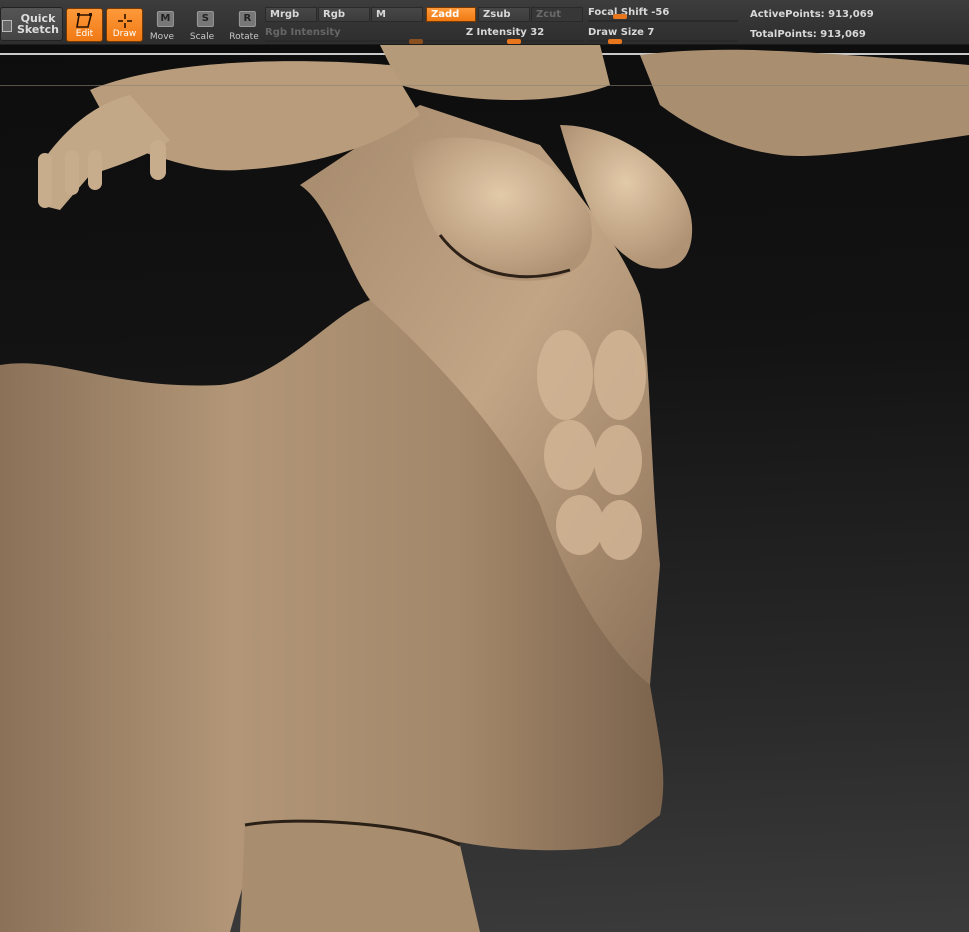 The width and height of the screenshot is (969, 932). Describe the element at coordinates (244, 37) in the screenshot. I see `rotate-label: Rotate` at that location.